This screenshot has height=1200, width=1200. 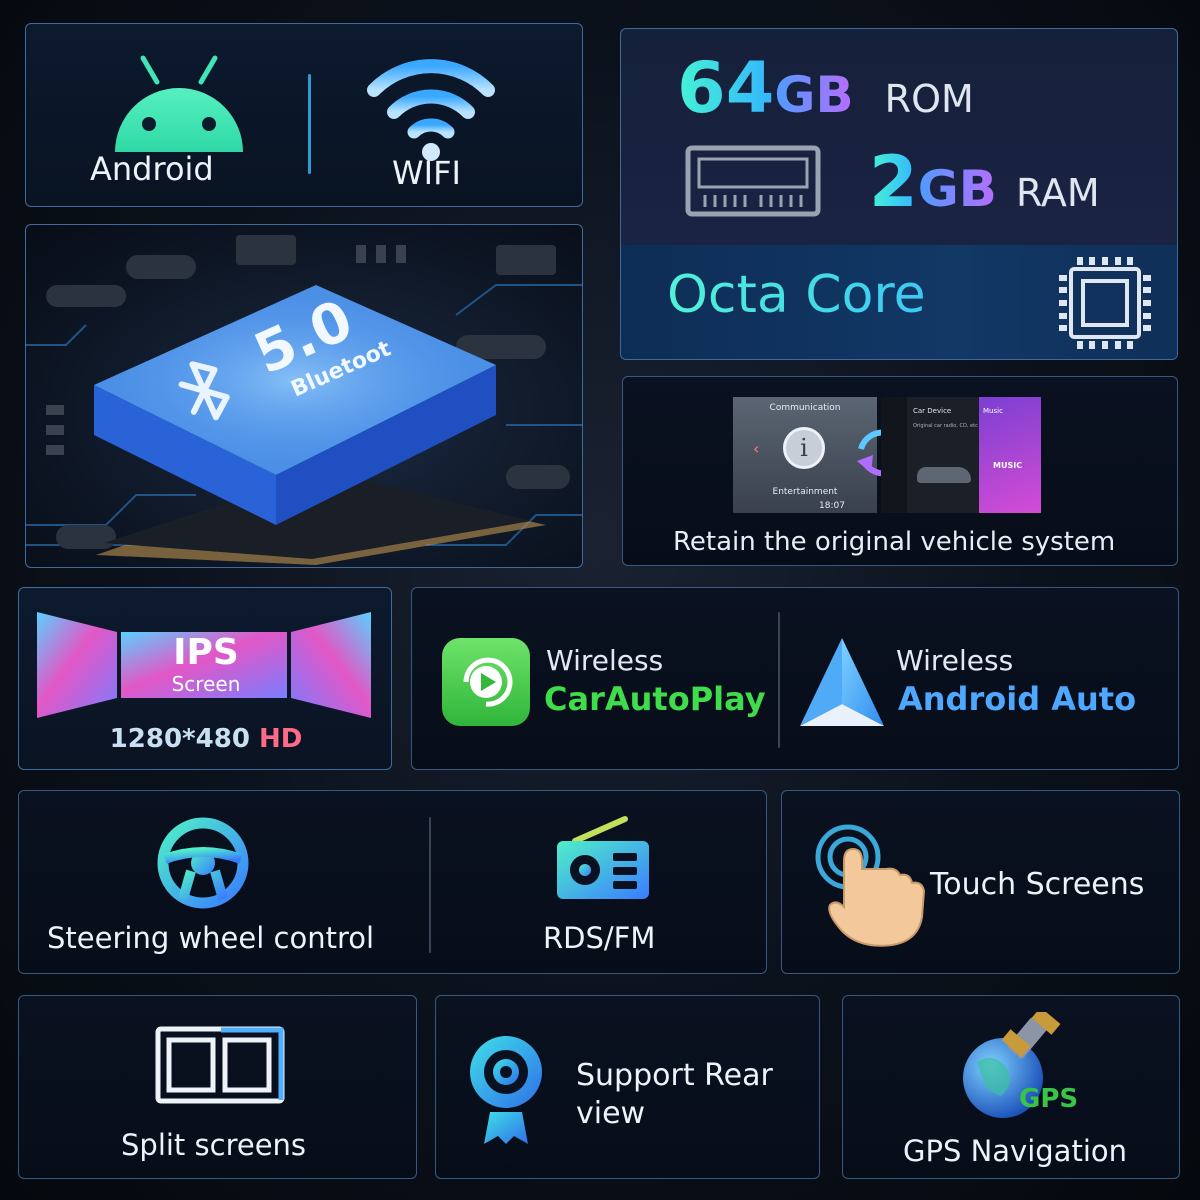 What do you see at coordinates (929, 99) in the screenshot?
I see `rom-label: ROM` at bounding box center [929, 99].